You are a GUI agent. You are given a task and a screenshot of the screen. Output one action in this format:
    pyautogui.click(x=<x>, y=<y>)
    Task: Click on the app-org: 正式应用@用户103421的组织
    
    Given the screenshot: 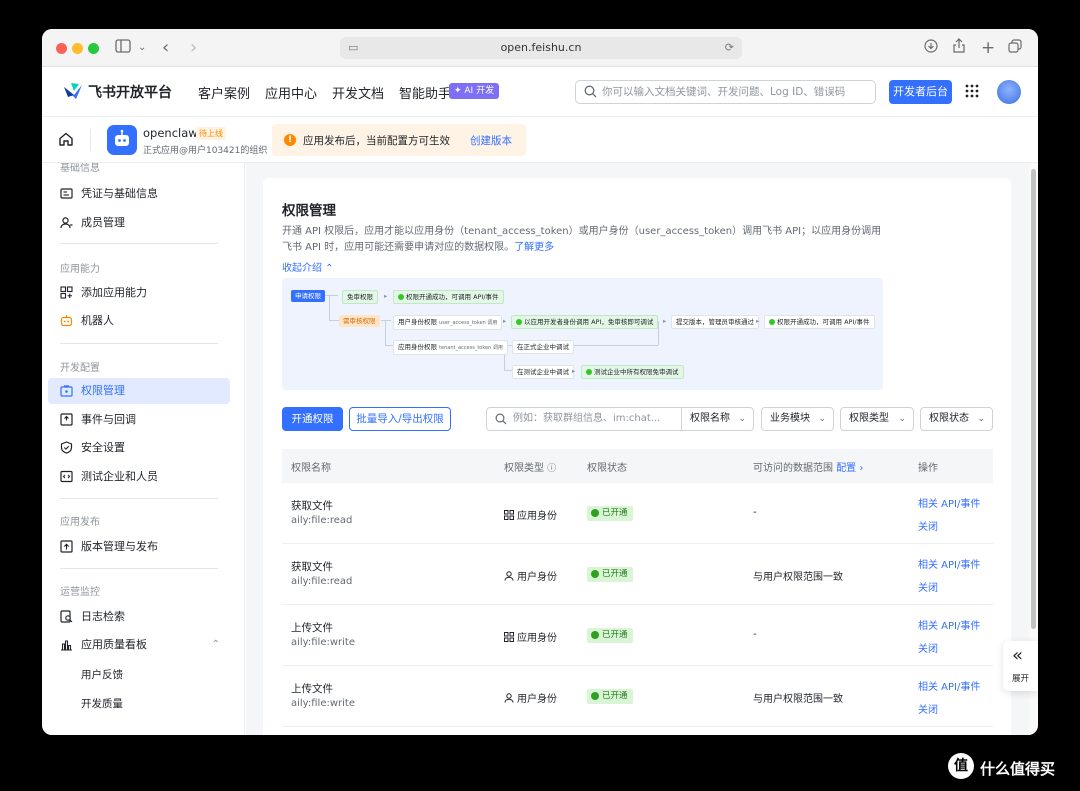 What is the action you would take?
    pyautogui.click(x=205, y=151)
    